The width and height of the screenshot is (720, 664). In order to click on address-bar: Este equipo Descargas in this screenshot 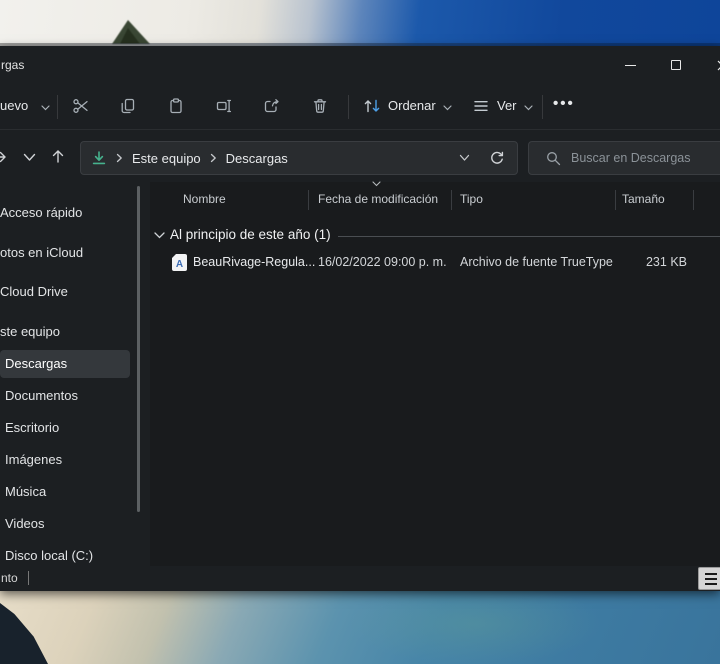, I will do `click(299, 158)`.